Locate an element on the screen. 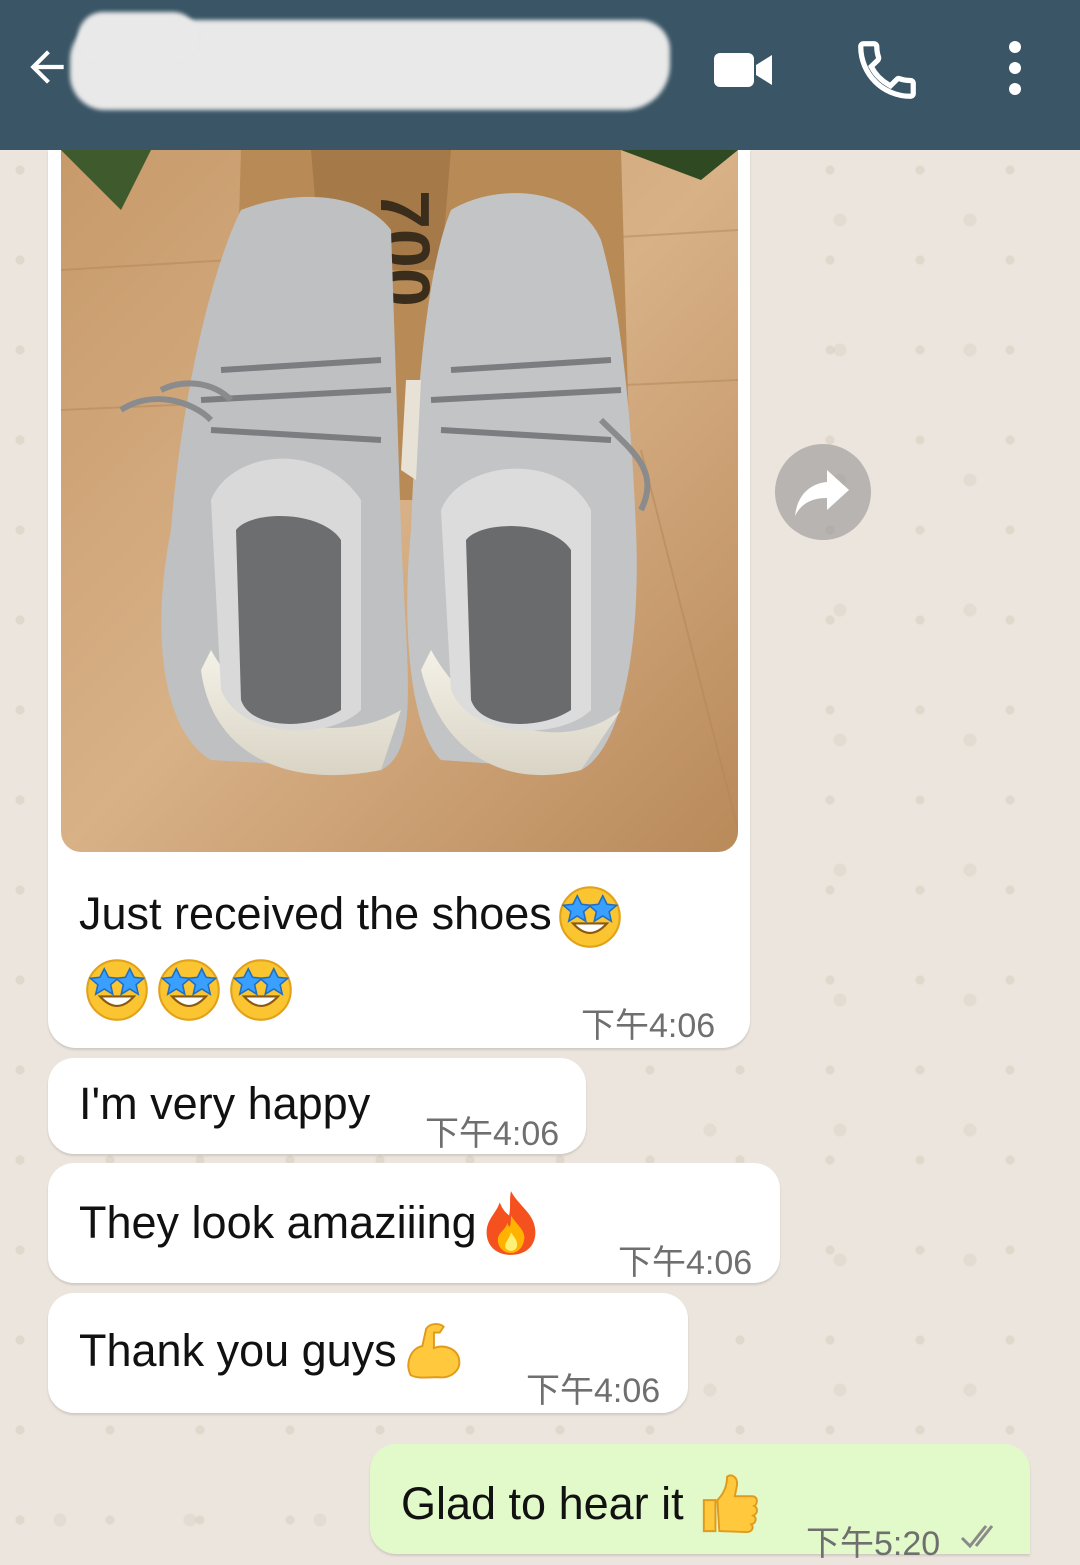  thumbs-up-emoji-icon is located at coordinates (729, 1503).